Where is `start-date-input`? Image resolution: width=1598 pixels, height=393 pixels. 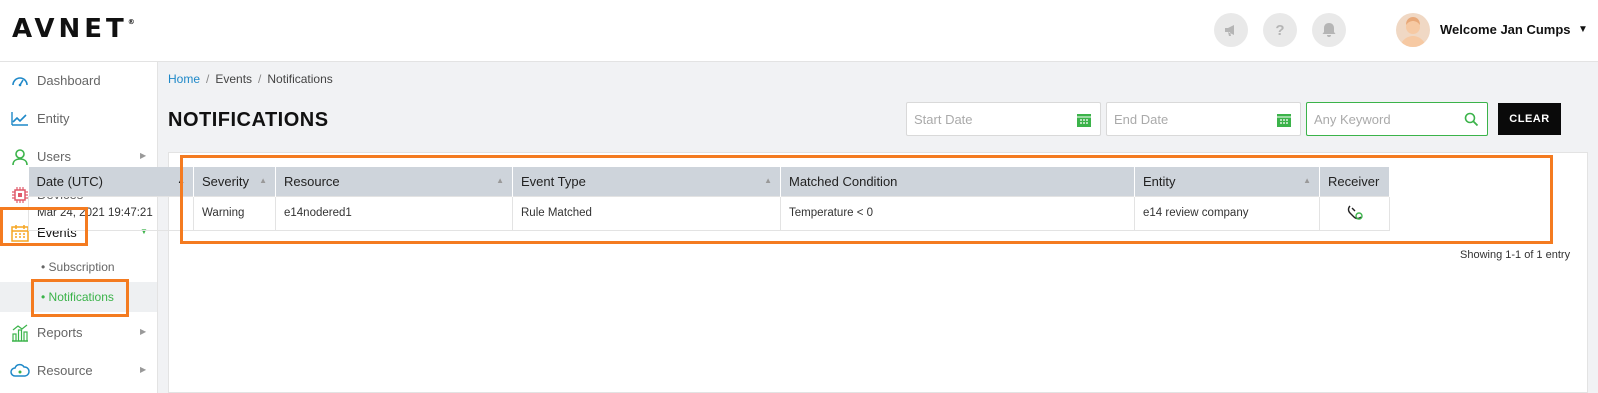 start-date-input is located at coordinates (1003, 119).